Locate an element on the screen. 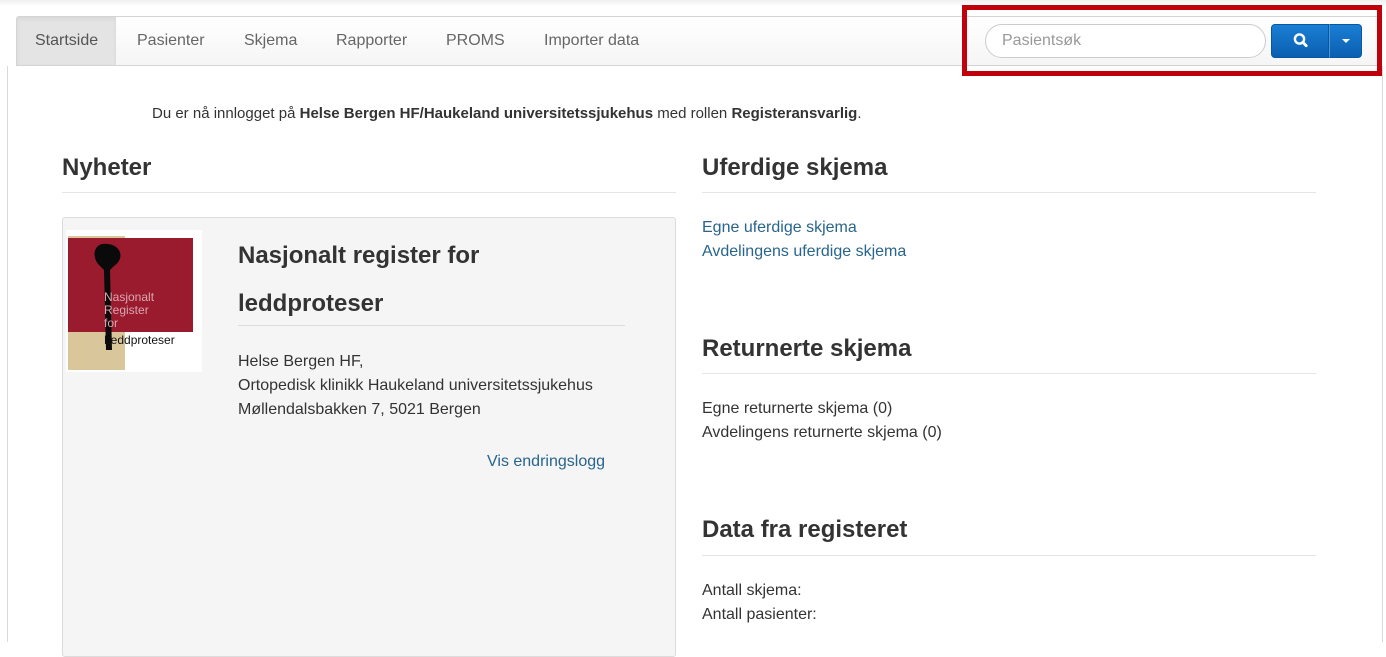 This screenshot has width=1386, height=657. login-suffix: . is located at coordinates (859, 113).